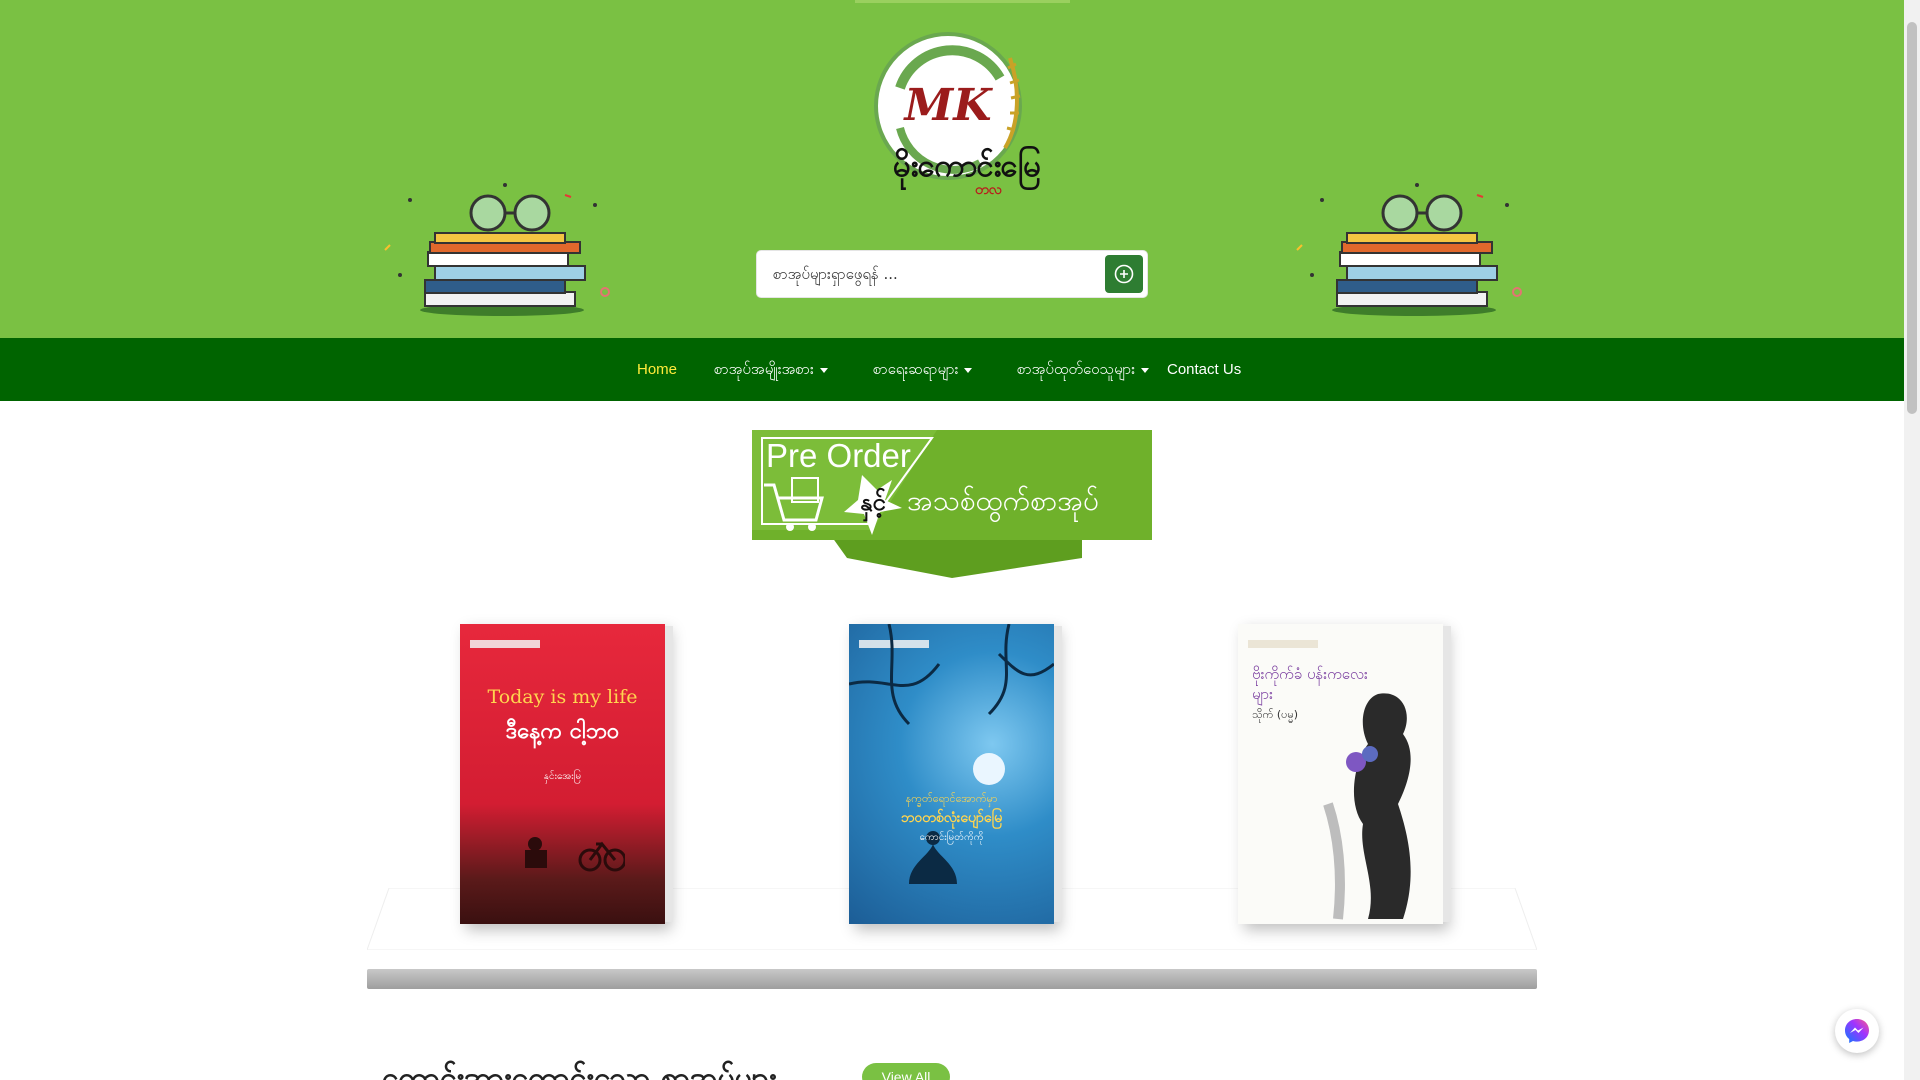  Describe the element at coordinates (948, 105) in the screenshot. I see `logo-initials: MK` at that location.